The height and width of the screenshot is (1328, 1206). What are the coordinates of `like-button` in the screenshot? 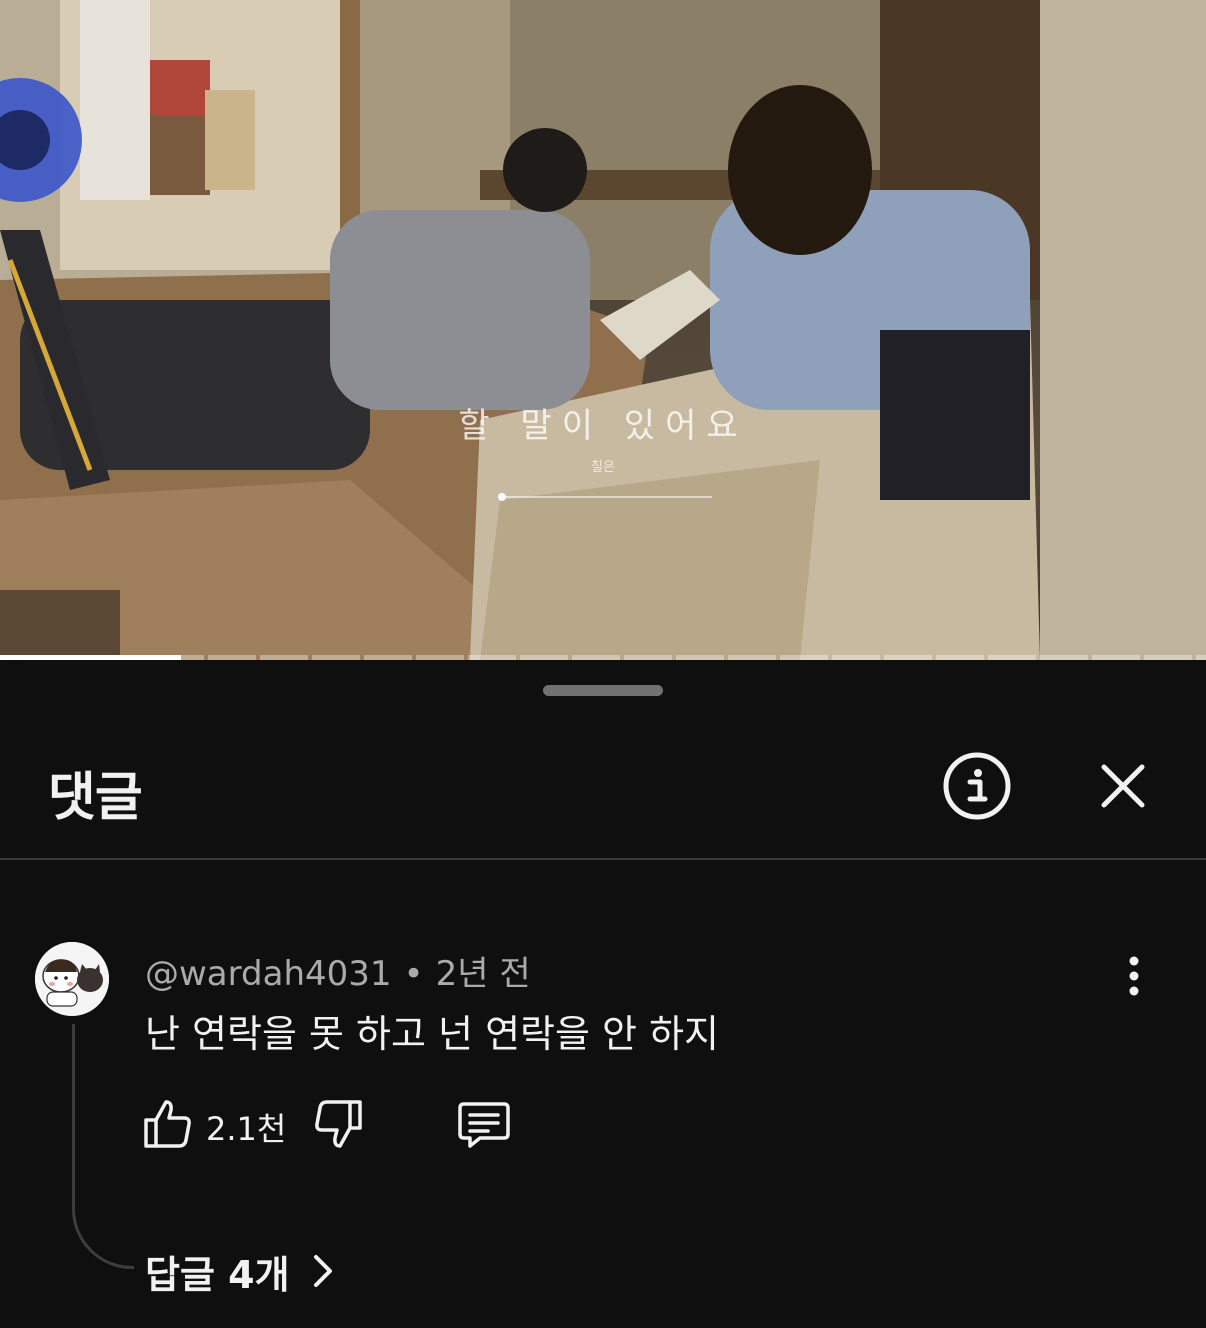 It's located at (168, 1124).